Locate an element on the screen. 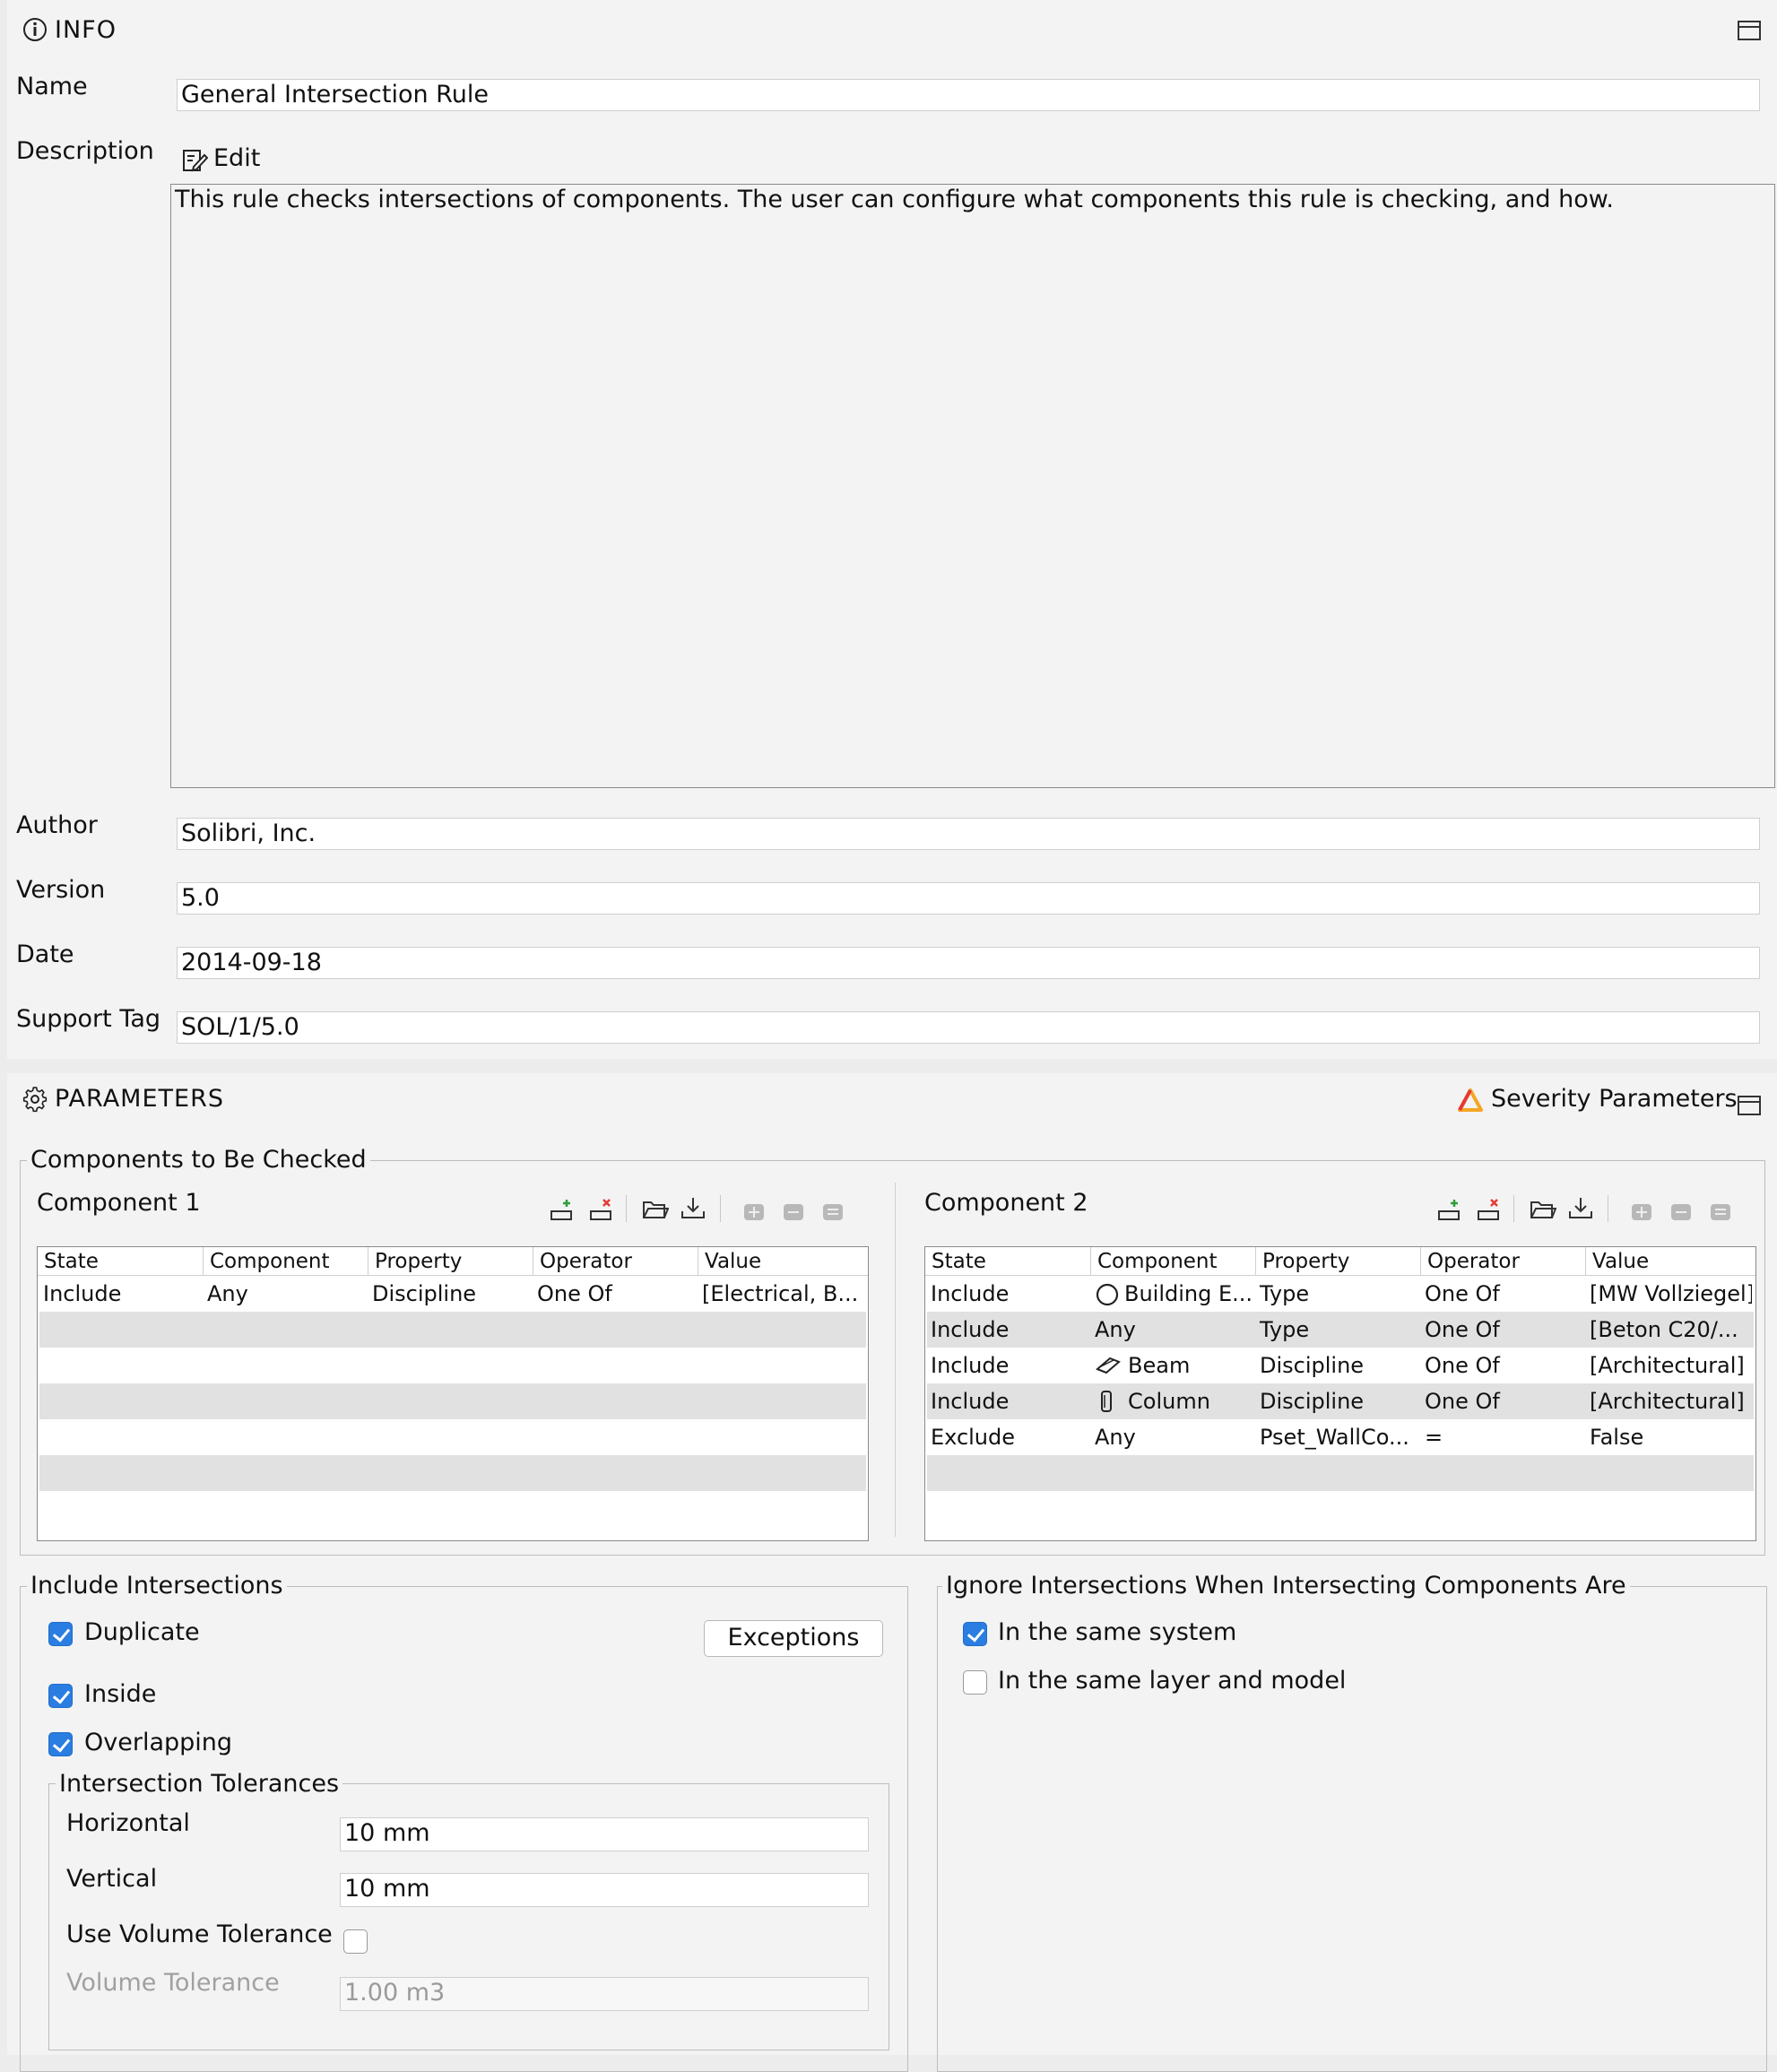 The width and height of the screenshot is (1777, 2072). name-label: Name is located at coordinates (52, 86).